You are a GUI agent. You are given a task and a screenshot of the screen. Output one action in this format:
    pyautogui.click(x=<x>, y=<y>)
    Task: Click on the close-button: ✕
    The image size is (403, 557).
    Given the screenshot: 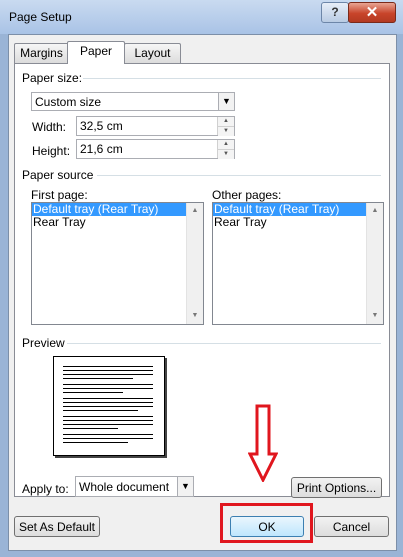 What is the action you would take?
    pyautogui.click(x=372, y=12)
    